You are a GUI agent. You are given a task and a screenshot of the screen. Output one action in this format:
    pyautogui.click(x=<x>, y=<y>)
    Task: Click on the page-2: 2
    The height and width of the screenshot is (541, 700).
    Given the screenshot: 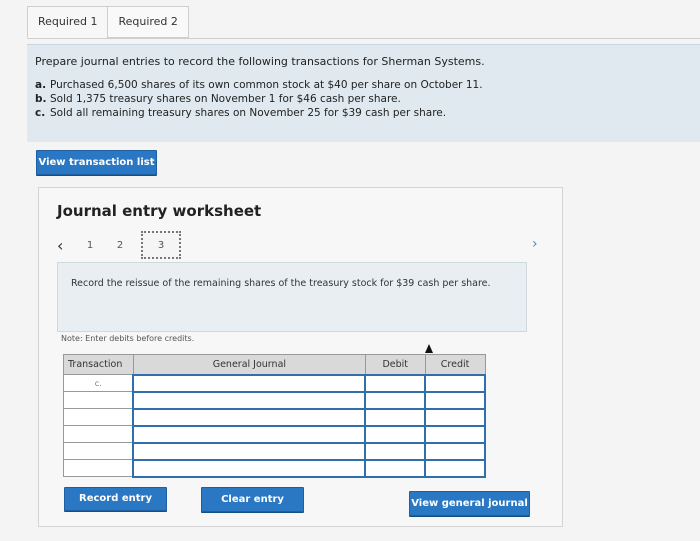 What is the action you would take?
    pyautogui.click(x=120, y=245)
    